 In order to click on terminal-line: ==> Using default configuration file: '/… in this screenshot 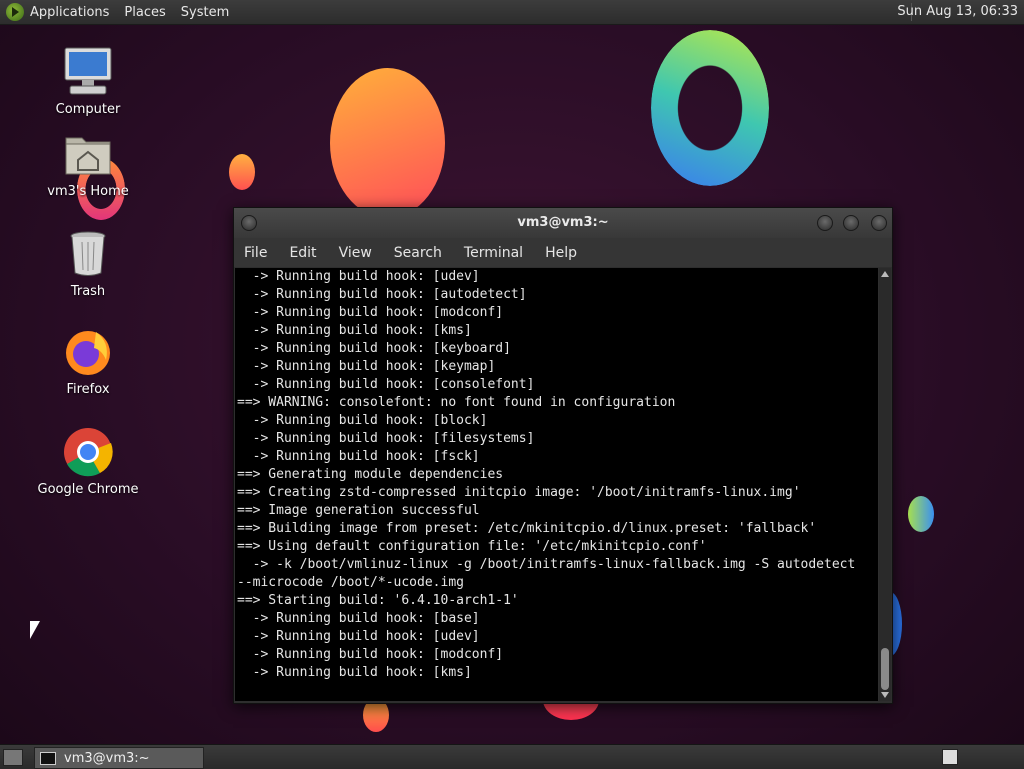, I will do `click(472, 546)`.